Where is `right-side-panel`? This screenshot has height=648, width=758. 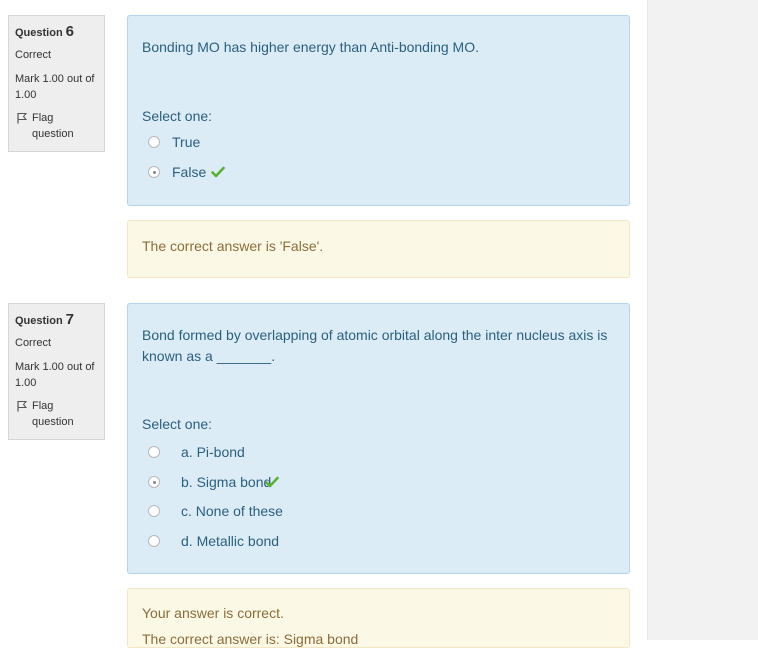
right-side-panel is located at coordinates (702, 320).